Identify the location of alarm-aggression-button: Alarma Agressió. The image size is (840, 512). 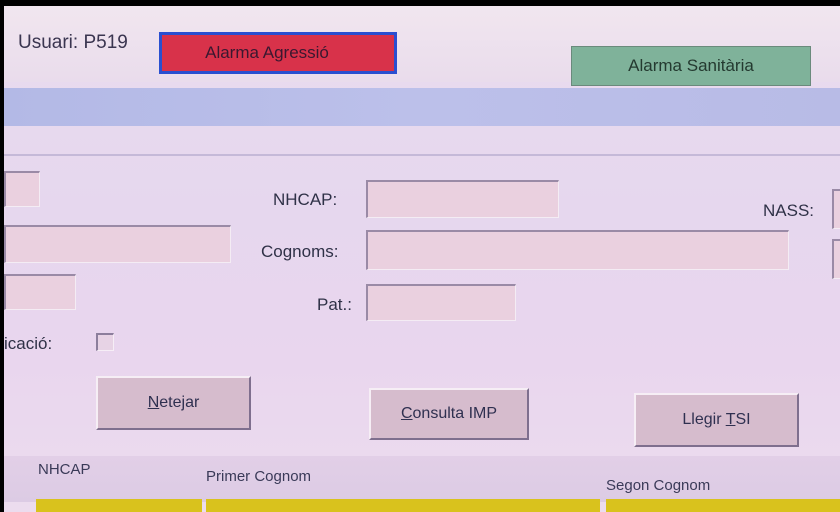
(278, 53).